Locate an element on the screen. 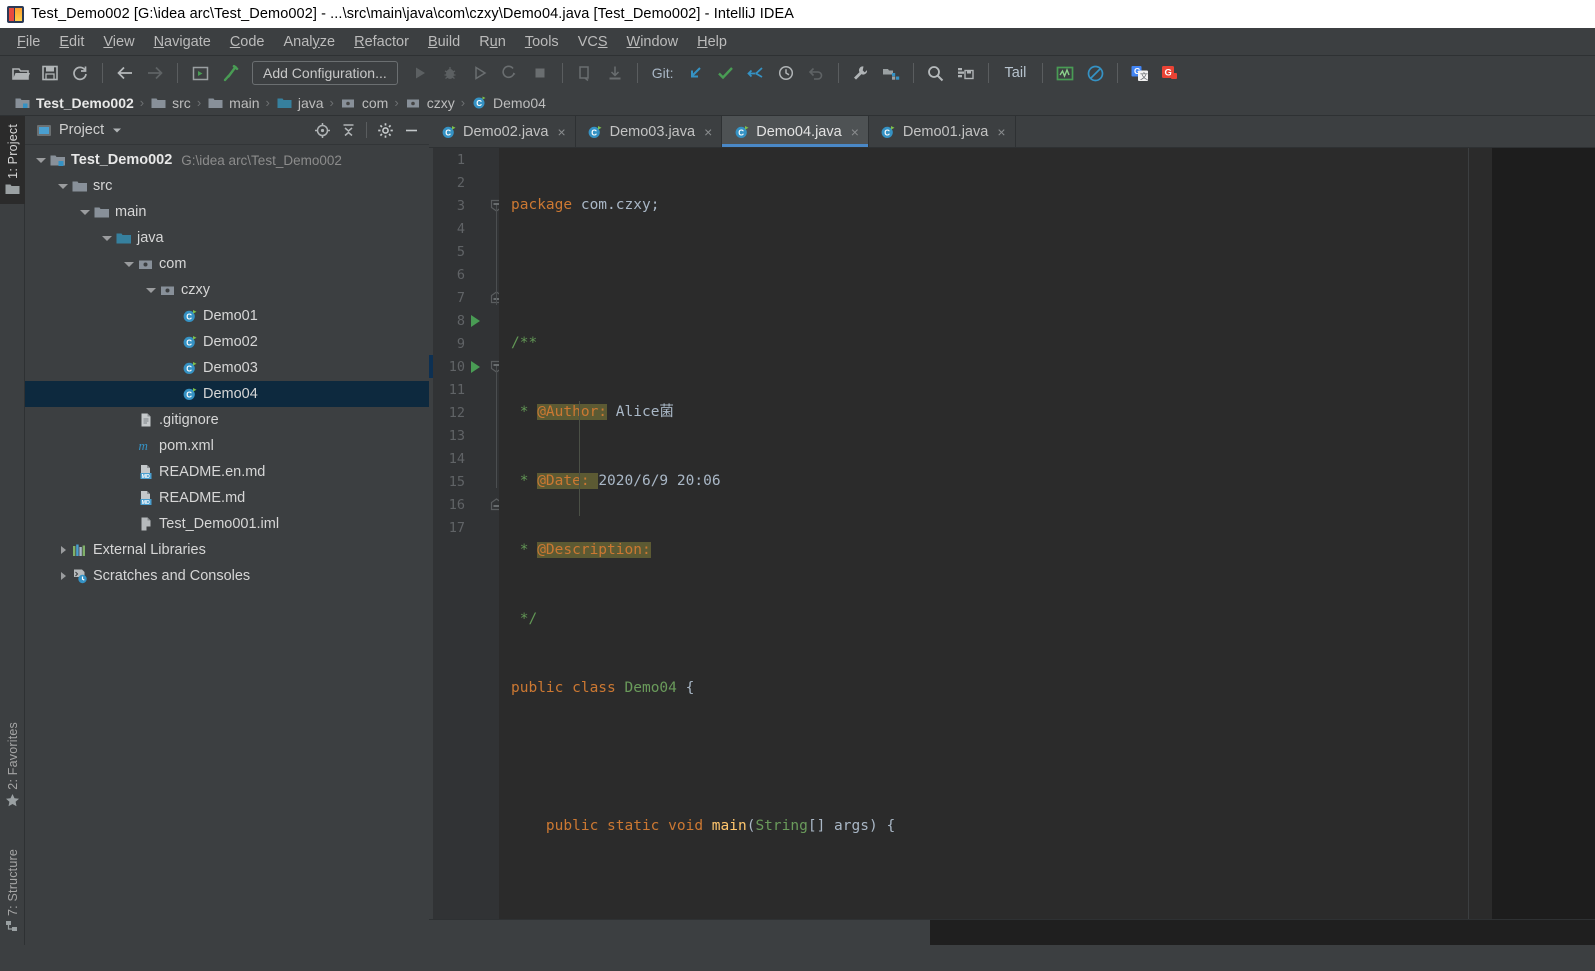 This screenshot has height=971, width=1595. locate-icon is located at coordinates (322, 130).